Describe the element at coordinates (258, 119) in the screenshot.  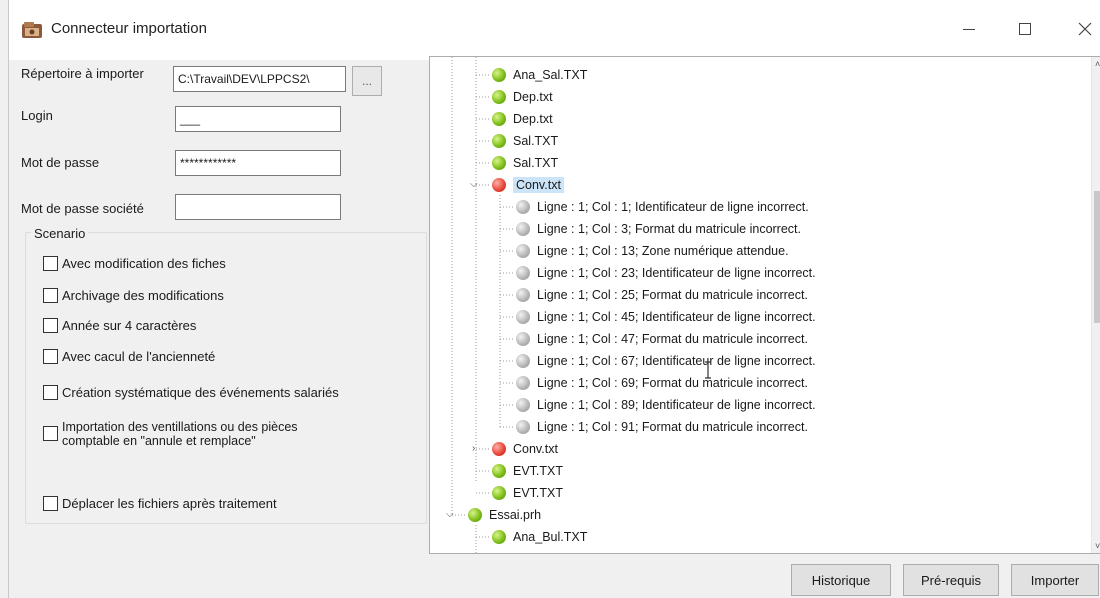
I see `login-input: ___` at that location.